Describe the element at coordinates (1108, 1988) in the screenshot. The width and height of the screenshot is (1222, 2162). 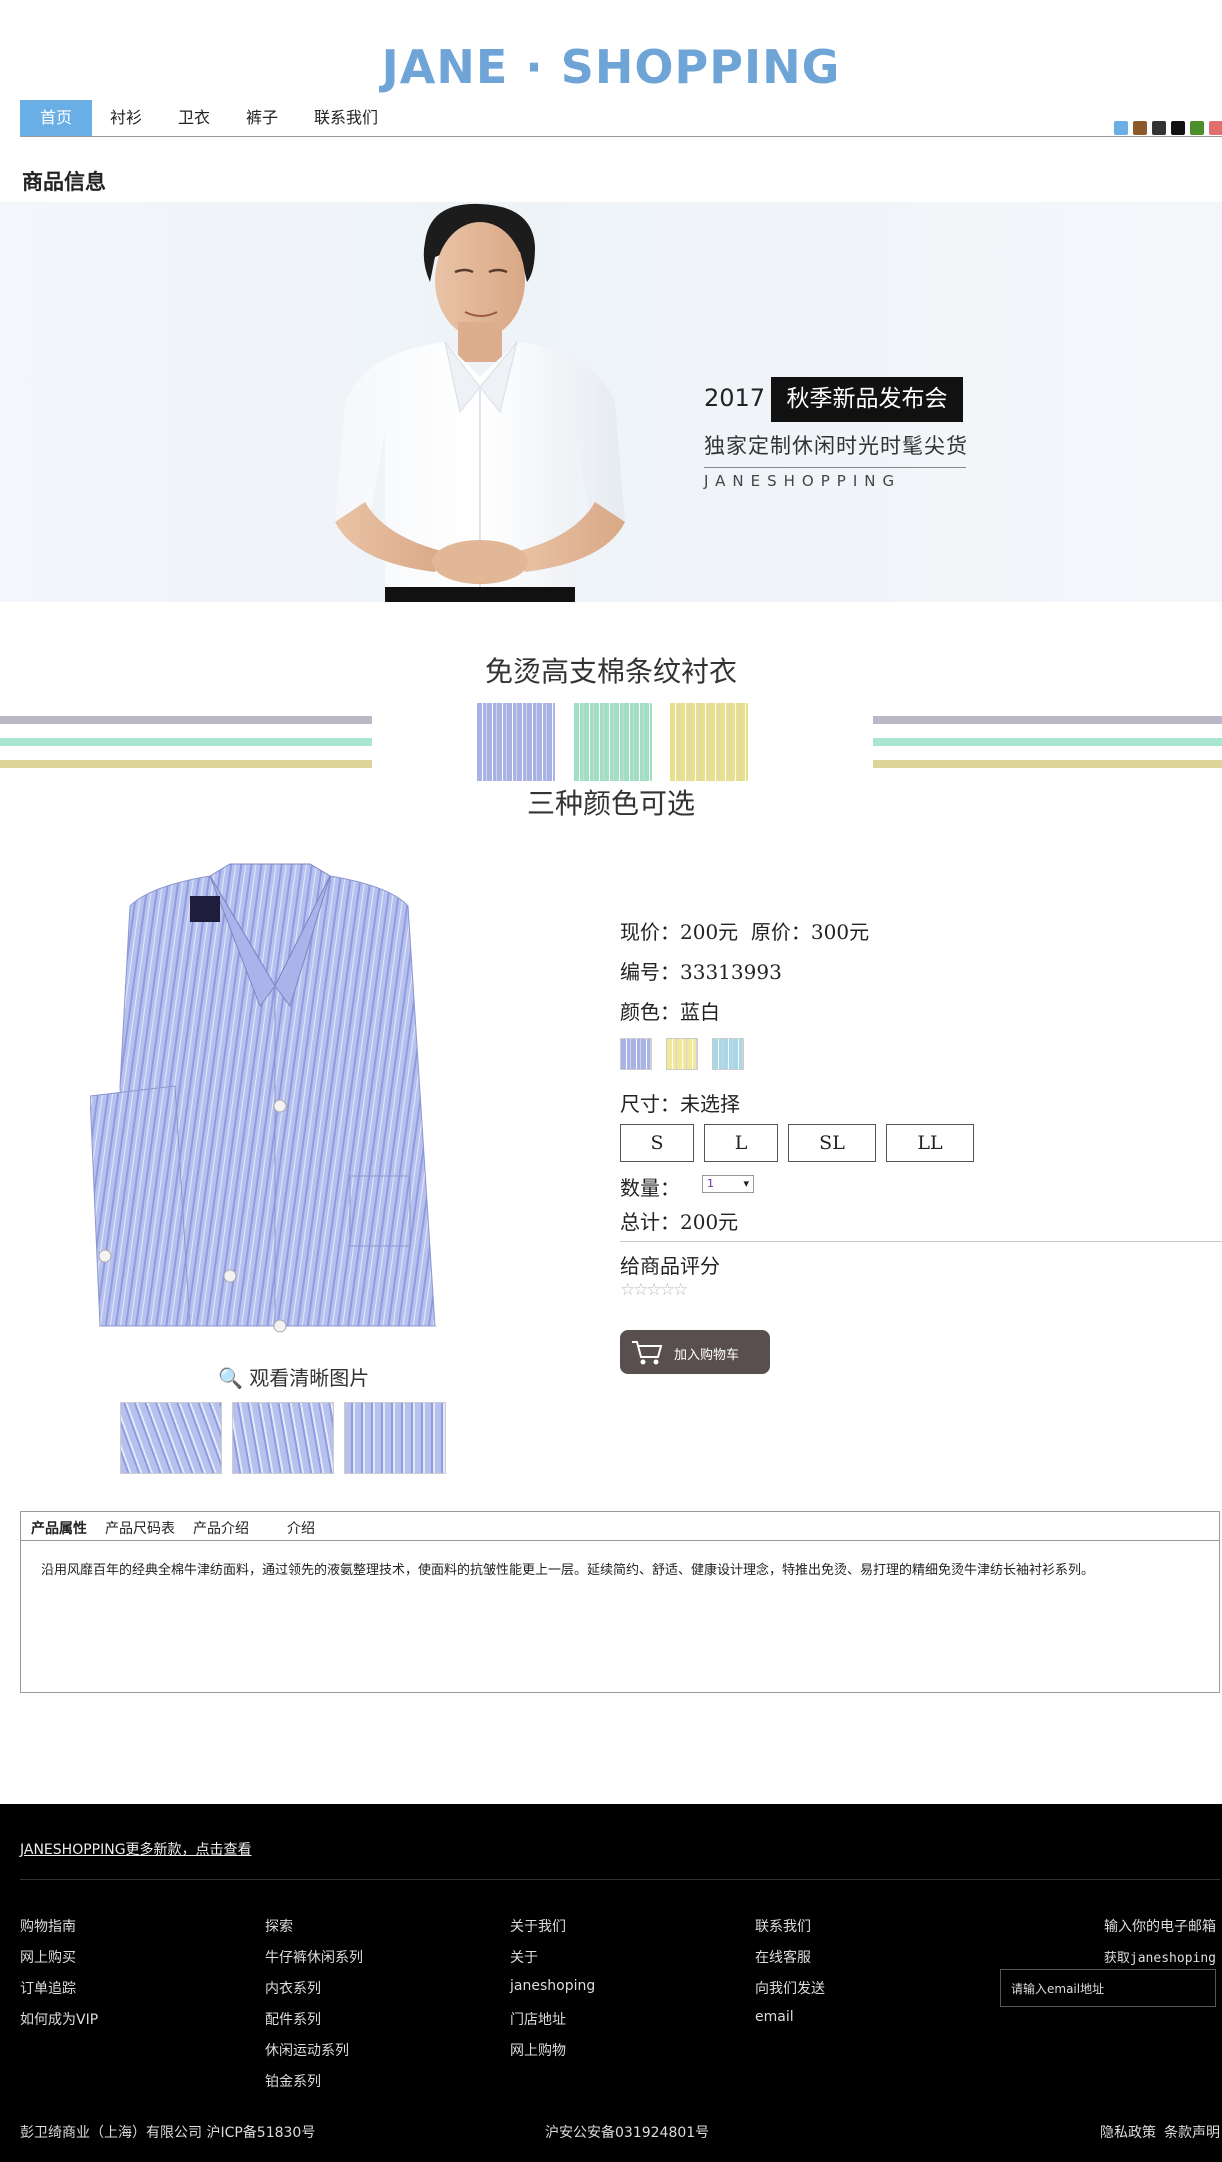
I see `email-subscribe-input: 请输入email地址` at that location.